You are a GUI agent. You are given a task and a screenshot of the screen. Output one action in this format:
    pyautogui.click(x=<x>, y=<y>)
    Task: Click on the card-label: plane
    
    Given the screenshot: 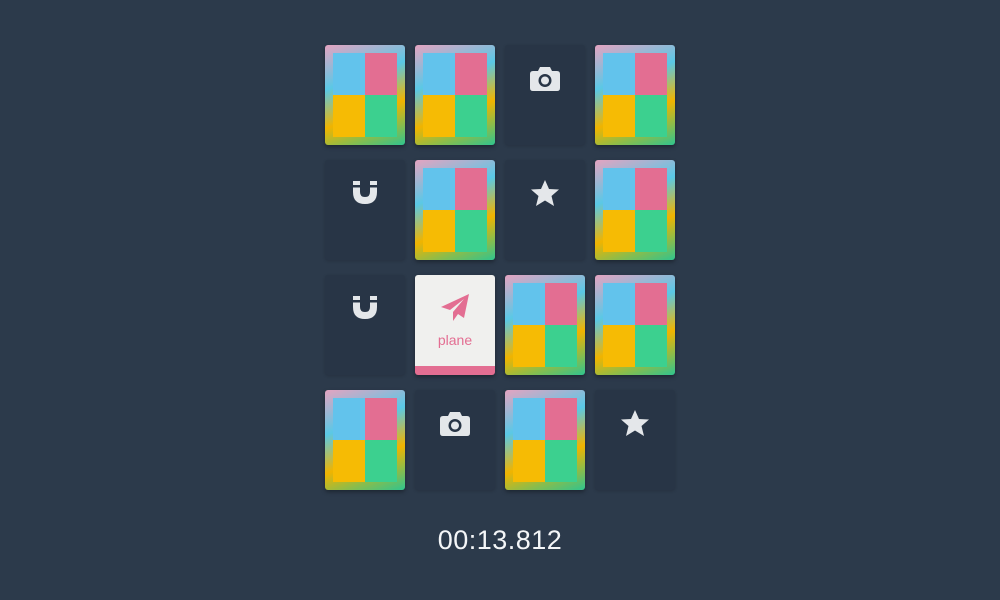 What is the action you would take?
    pyautogui.click(x=455, y=340)
    